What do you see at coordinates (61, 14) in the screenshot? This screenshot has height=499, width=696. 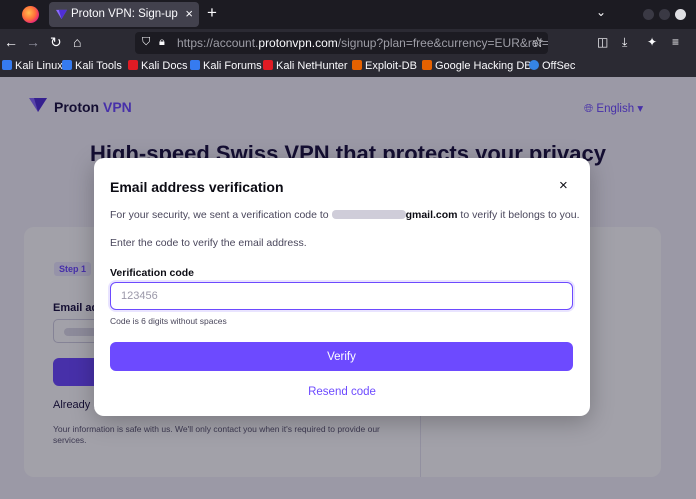 I see `proton-vpn-tab-icon` at bounding box center [61, 14].